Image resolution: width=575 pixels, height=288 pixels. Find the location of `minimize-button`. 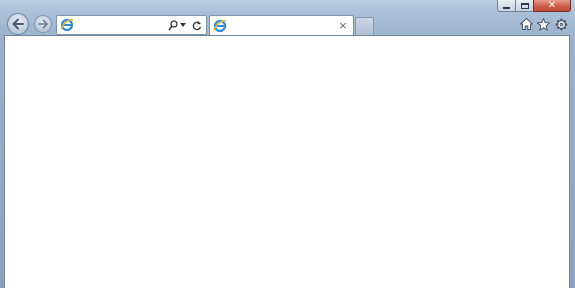

minimize-button is located at coordinates (506, 6).